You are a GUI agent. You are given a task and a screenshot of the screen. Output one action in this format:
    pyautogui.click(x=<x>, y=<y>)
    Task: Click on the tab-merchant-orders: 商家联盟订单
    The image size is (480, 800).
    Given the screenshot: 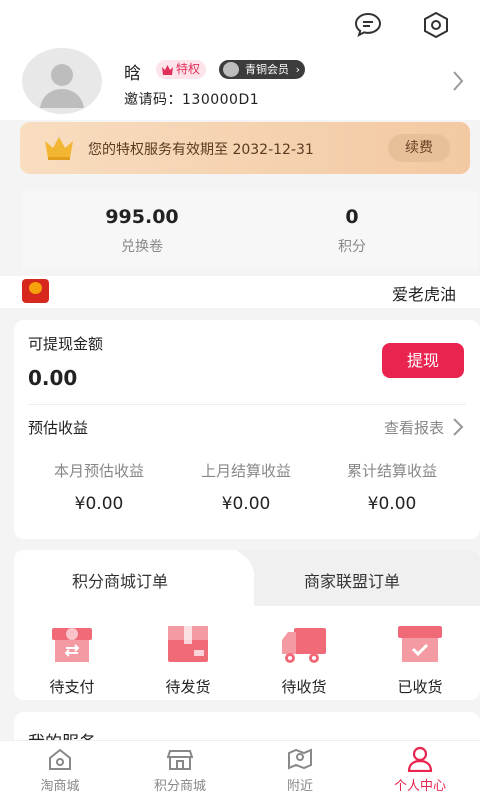 What is the action you would take?
    pyautogui.click(x=352, y=580)
    